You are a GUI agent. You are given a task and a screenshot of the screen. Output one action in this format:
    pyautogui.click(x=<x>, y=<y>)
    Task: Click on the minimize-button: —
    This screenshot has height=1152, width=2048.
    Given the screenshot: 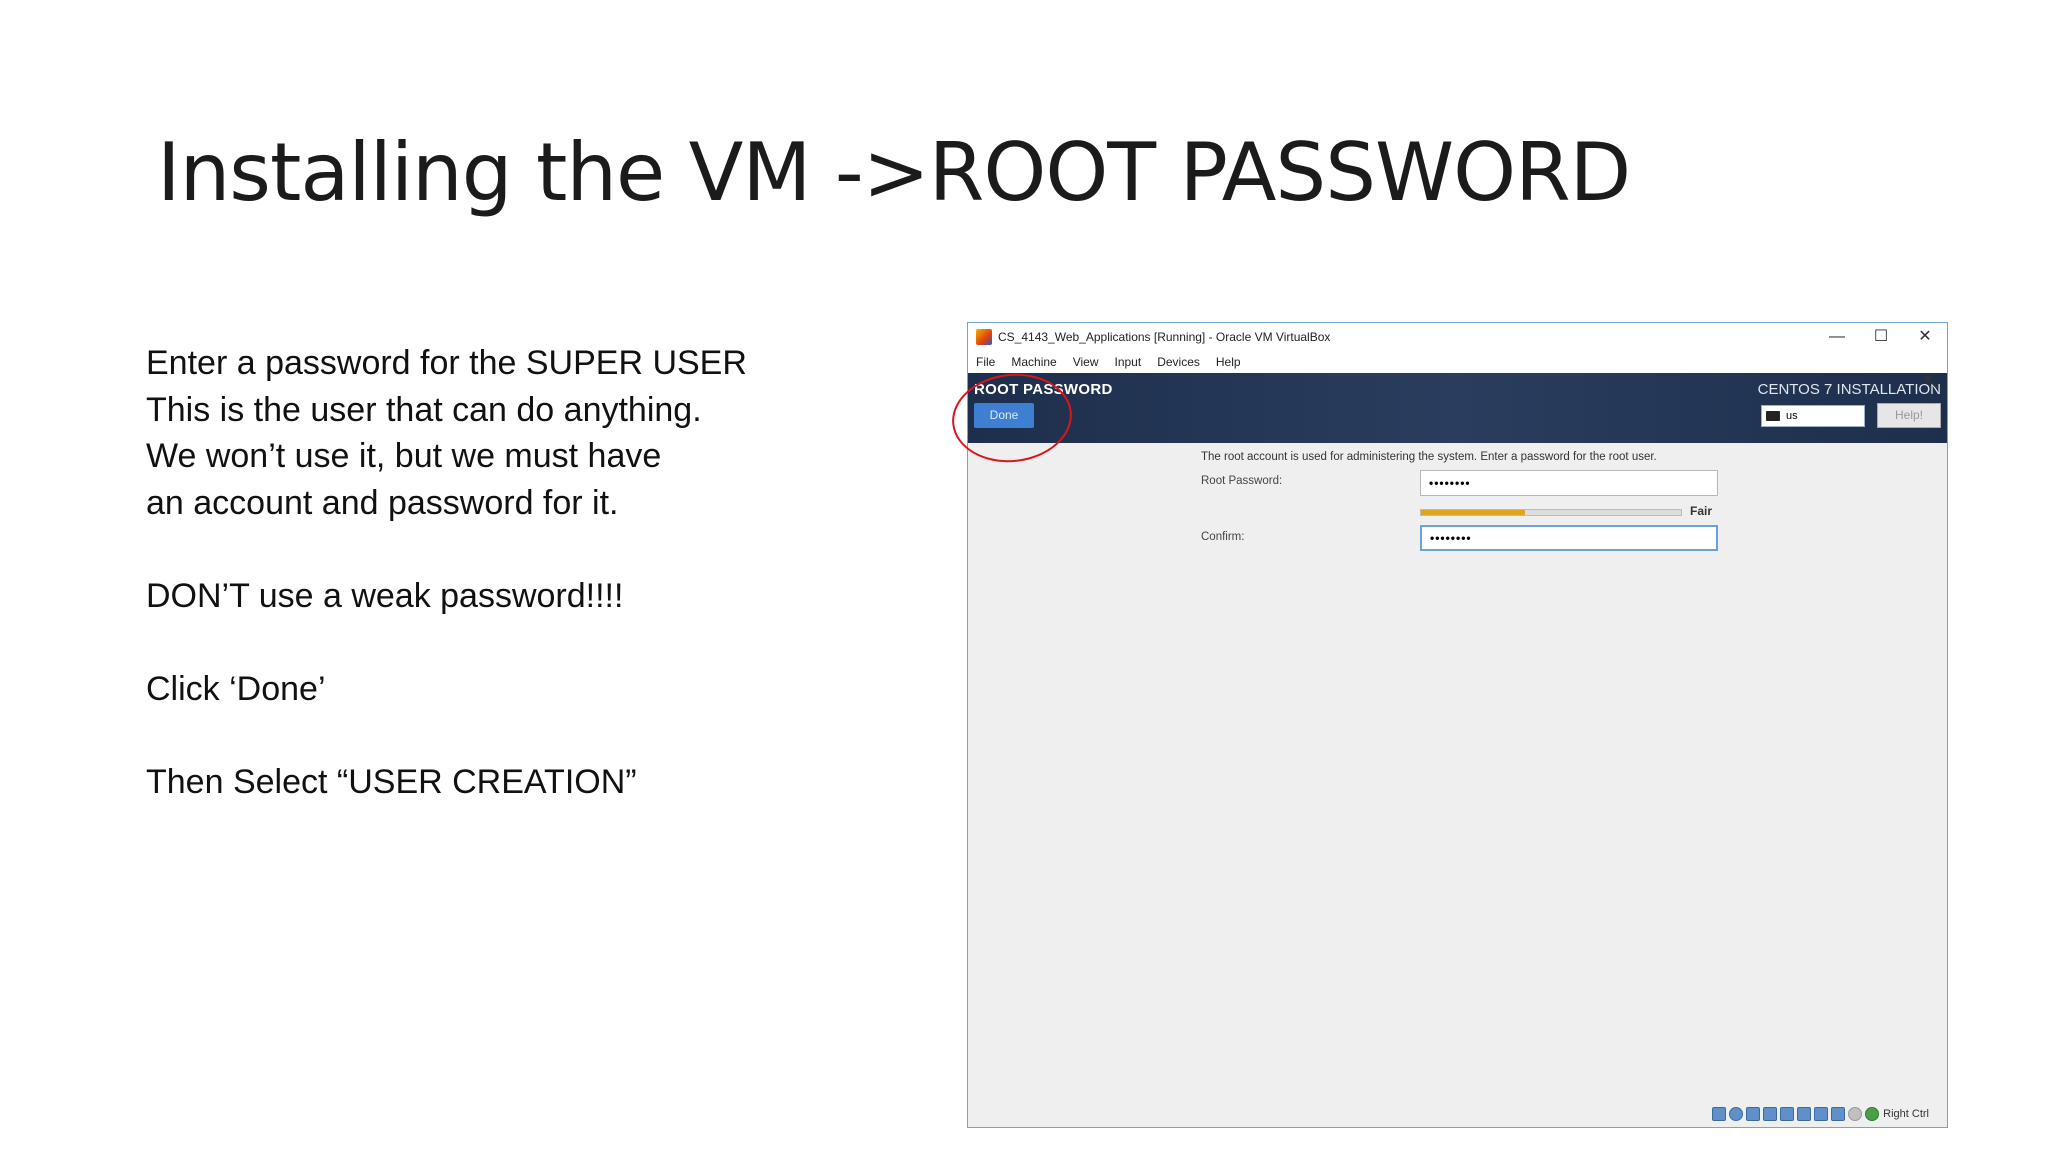 What is the action you would take?
    pyautogui.click(x=1837, y=337)
    